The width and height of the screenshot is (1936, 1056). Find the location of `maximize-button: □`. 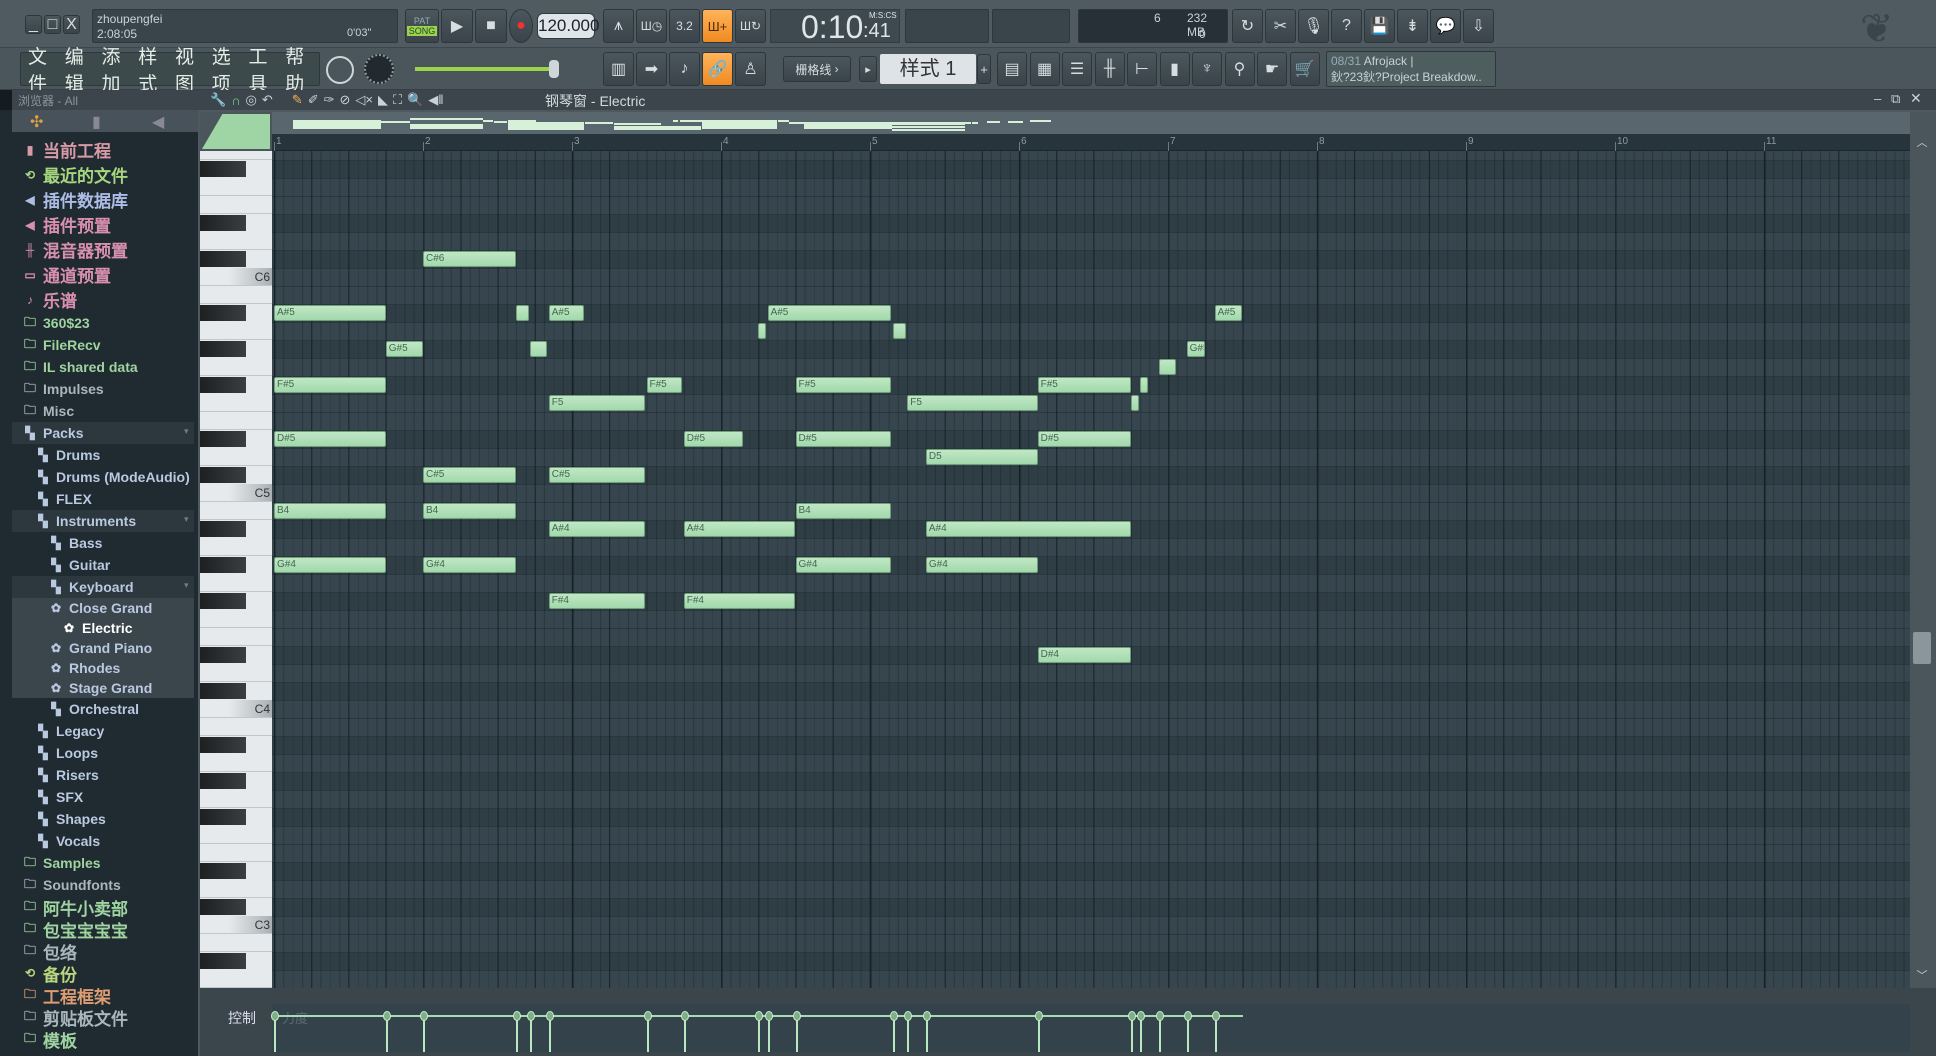

maximize-button: □ is located at coordinates (52, 24).